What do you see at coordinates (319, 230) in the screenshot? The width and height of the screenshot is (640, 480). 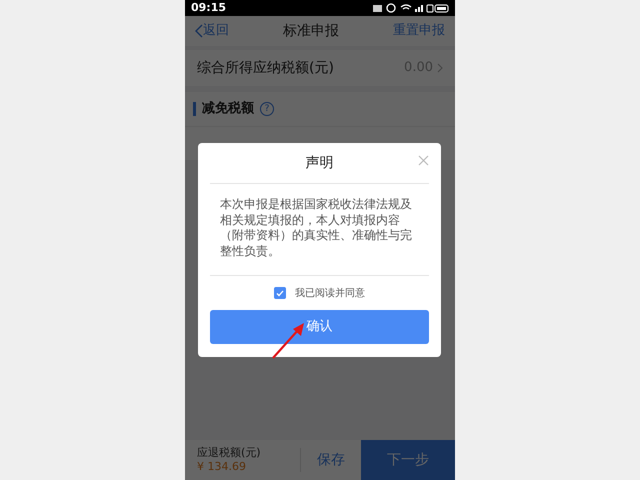 I see `dialog-message: 本次申报是根据国家税收法律法规及相关规定填报的，本人对填报内容（附带资料）的真实性、准确性与完整性负责。` at bounding box center [319, 230].